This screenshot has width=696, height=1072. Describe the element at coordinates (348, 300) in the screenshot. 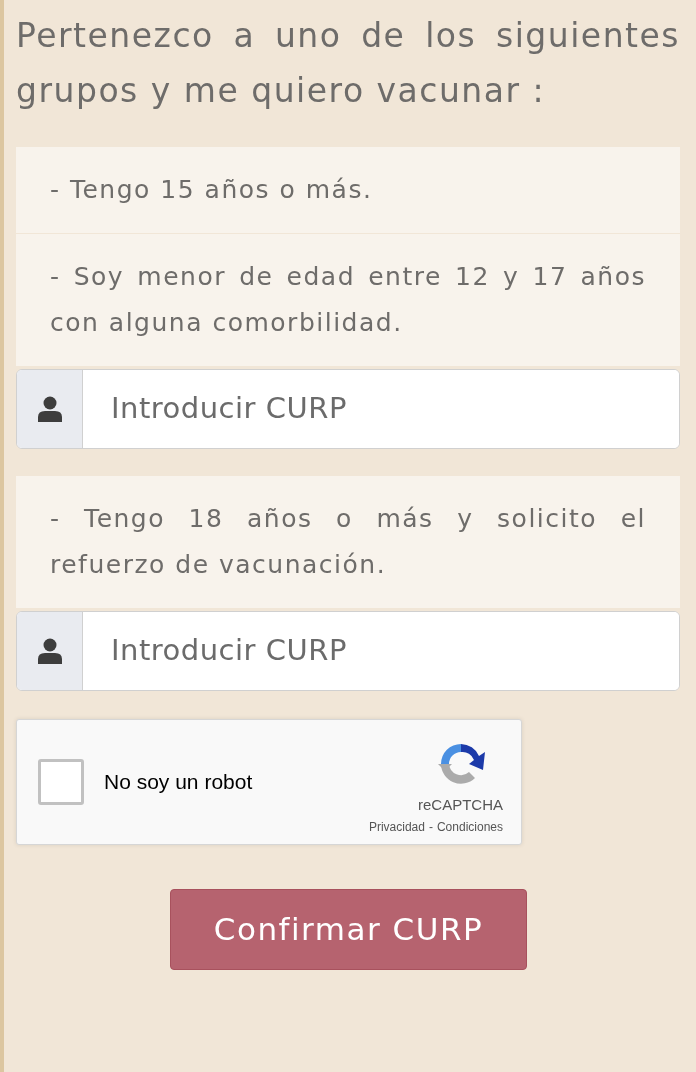

I see `option-text: - Soy menor de edad entre 12 y 17 años con alguna comorbilidad.` at that location.